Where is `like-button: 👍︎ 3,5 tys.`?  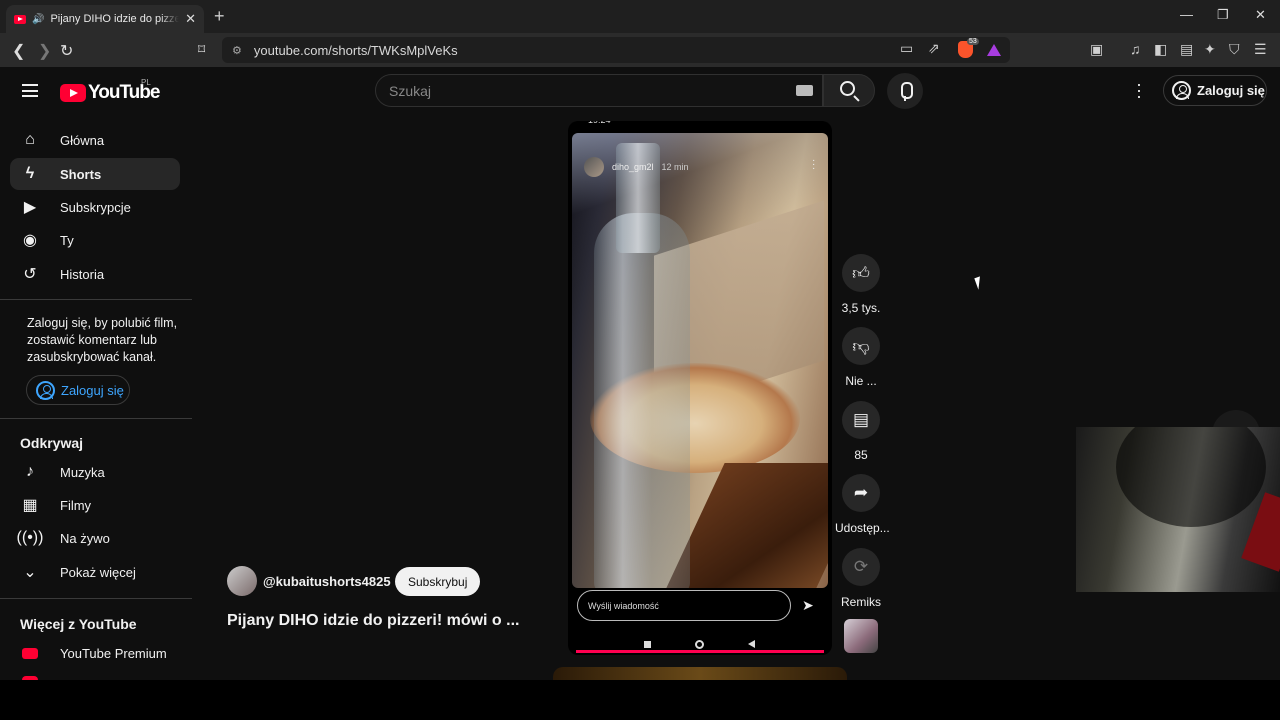 like-button: 👍︎ 3,5 tys. is located at coordinates (861, 284).